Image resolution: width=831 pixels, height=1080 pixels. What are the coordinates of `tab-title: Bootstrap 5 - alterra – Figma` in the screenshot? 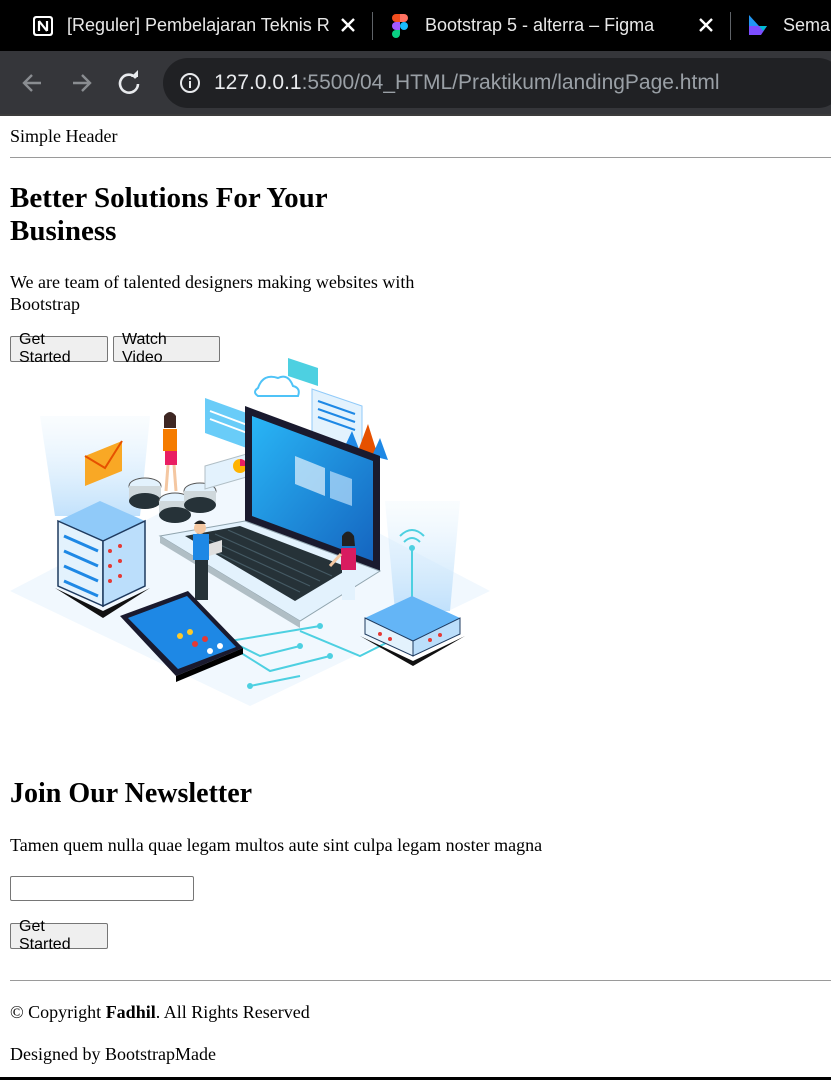 It's located at (540, 25).